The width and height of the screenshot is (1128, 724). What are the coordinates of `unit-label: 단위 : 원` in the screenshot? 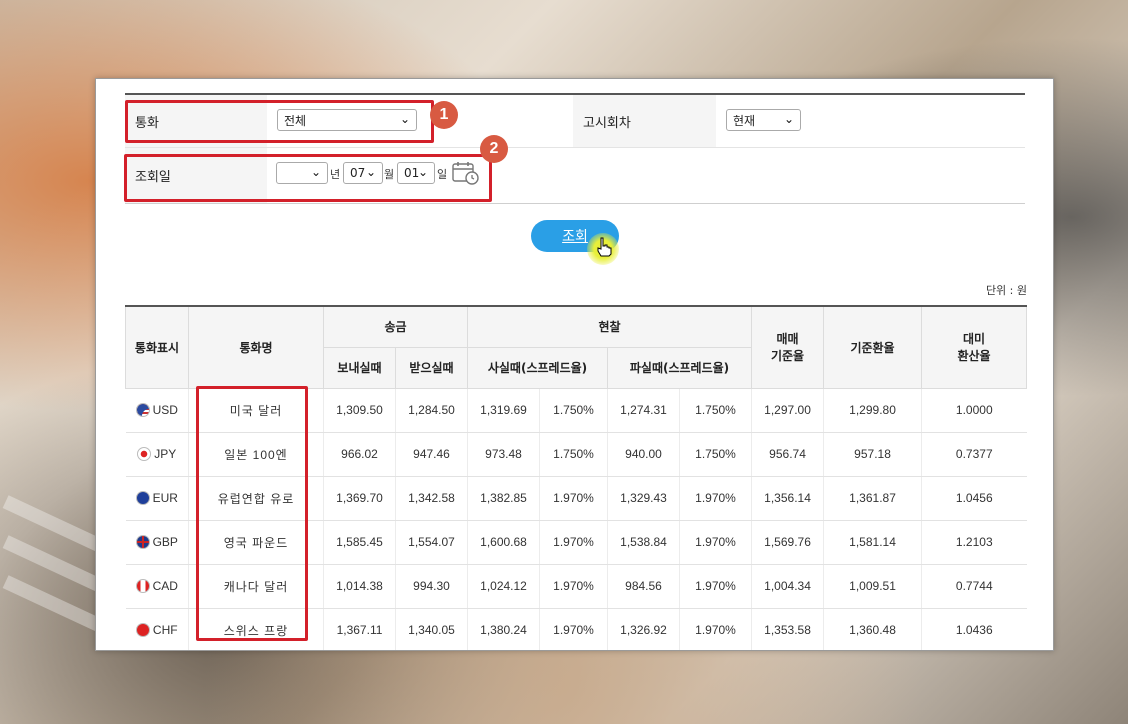 It's located at (1006, 290).